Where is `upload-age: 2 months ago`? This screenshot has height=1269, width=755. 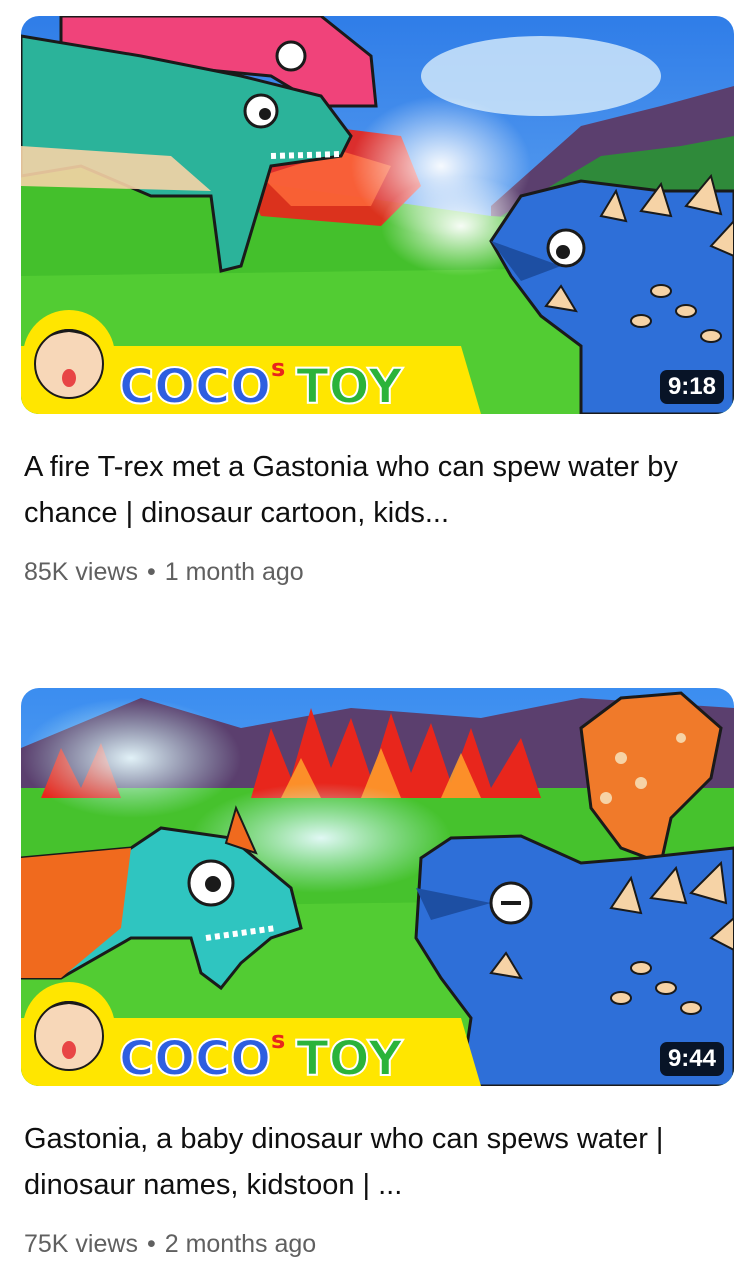
upload-age: 2 months ago is located at coordinates (240, 1244).